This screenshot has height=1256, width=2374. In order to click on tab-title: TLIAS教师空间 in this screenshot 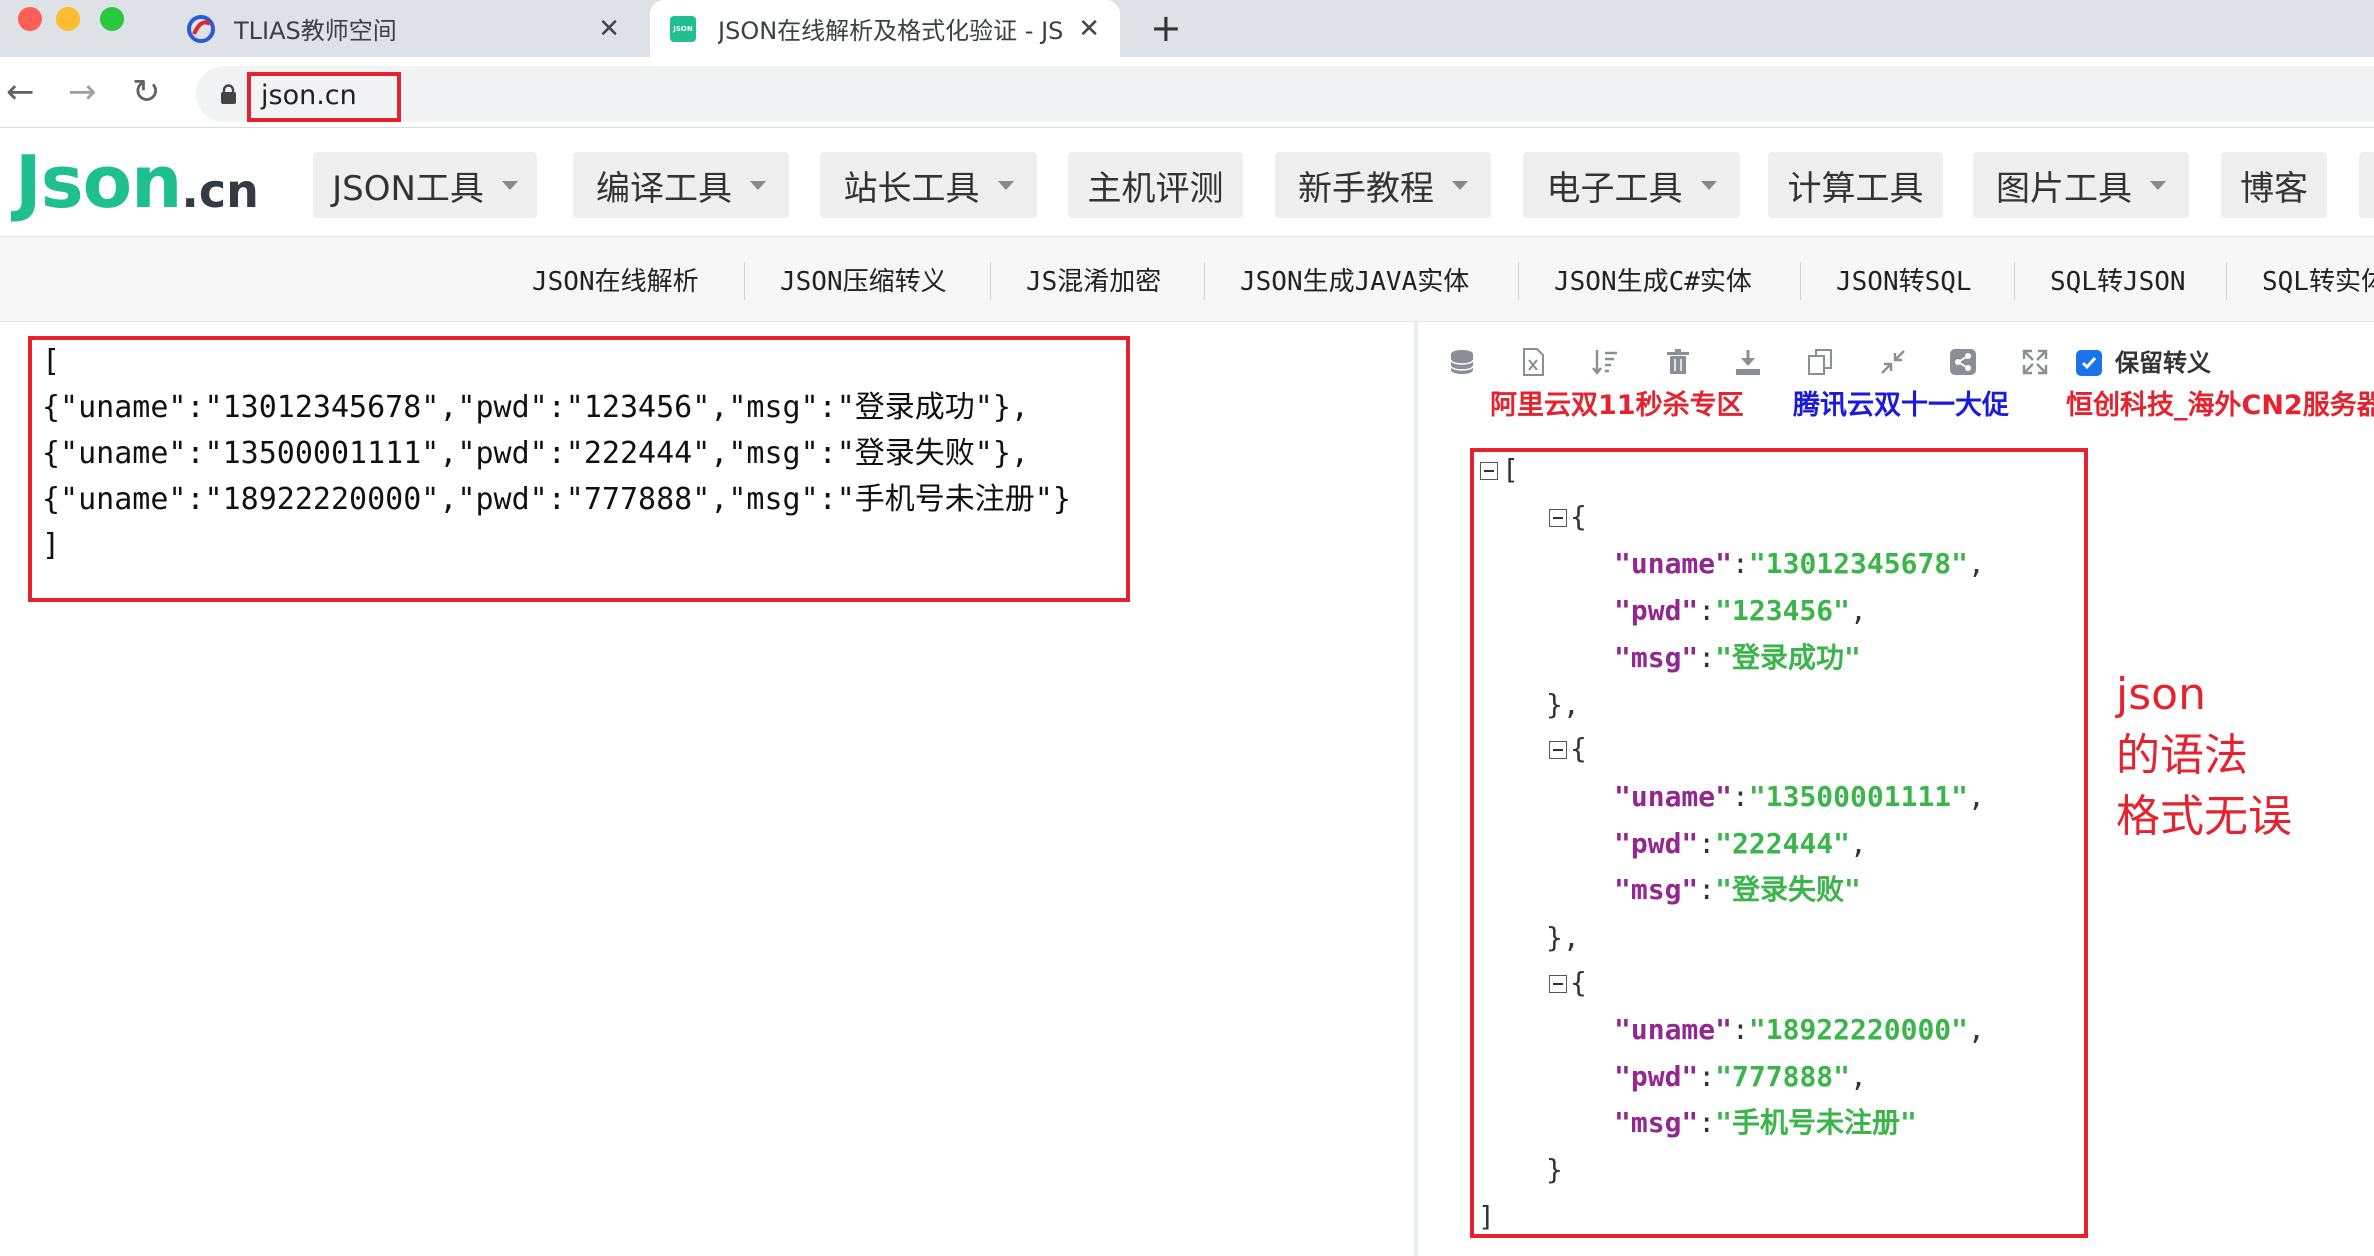, I will do `click(315, 31)`.